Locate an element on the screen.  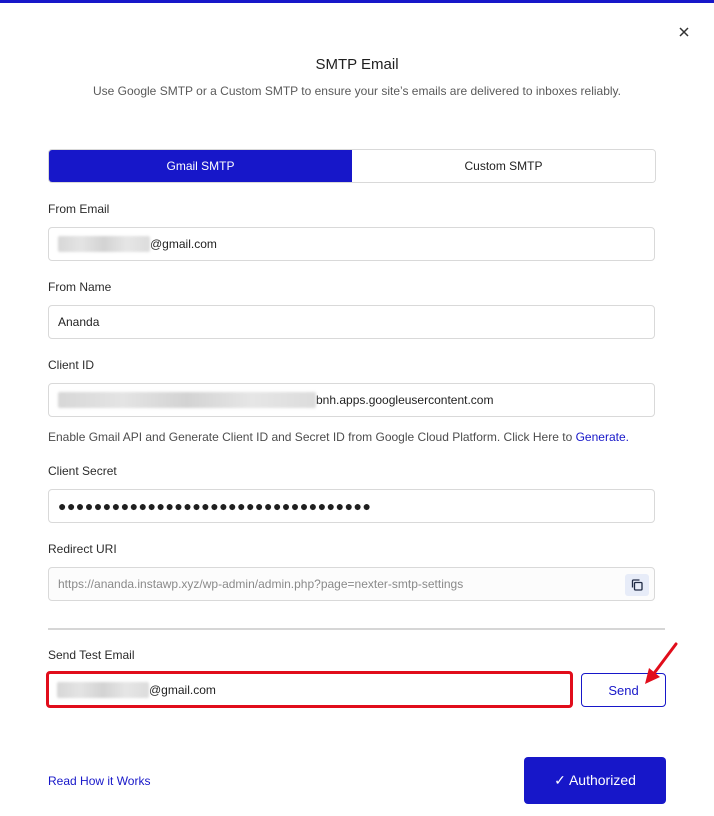
from-name-field: Ananda is located at coordinates (351, 322).